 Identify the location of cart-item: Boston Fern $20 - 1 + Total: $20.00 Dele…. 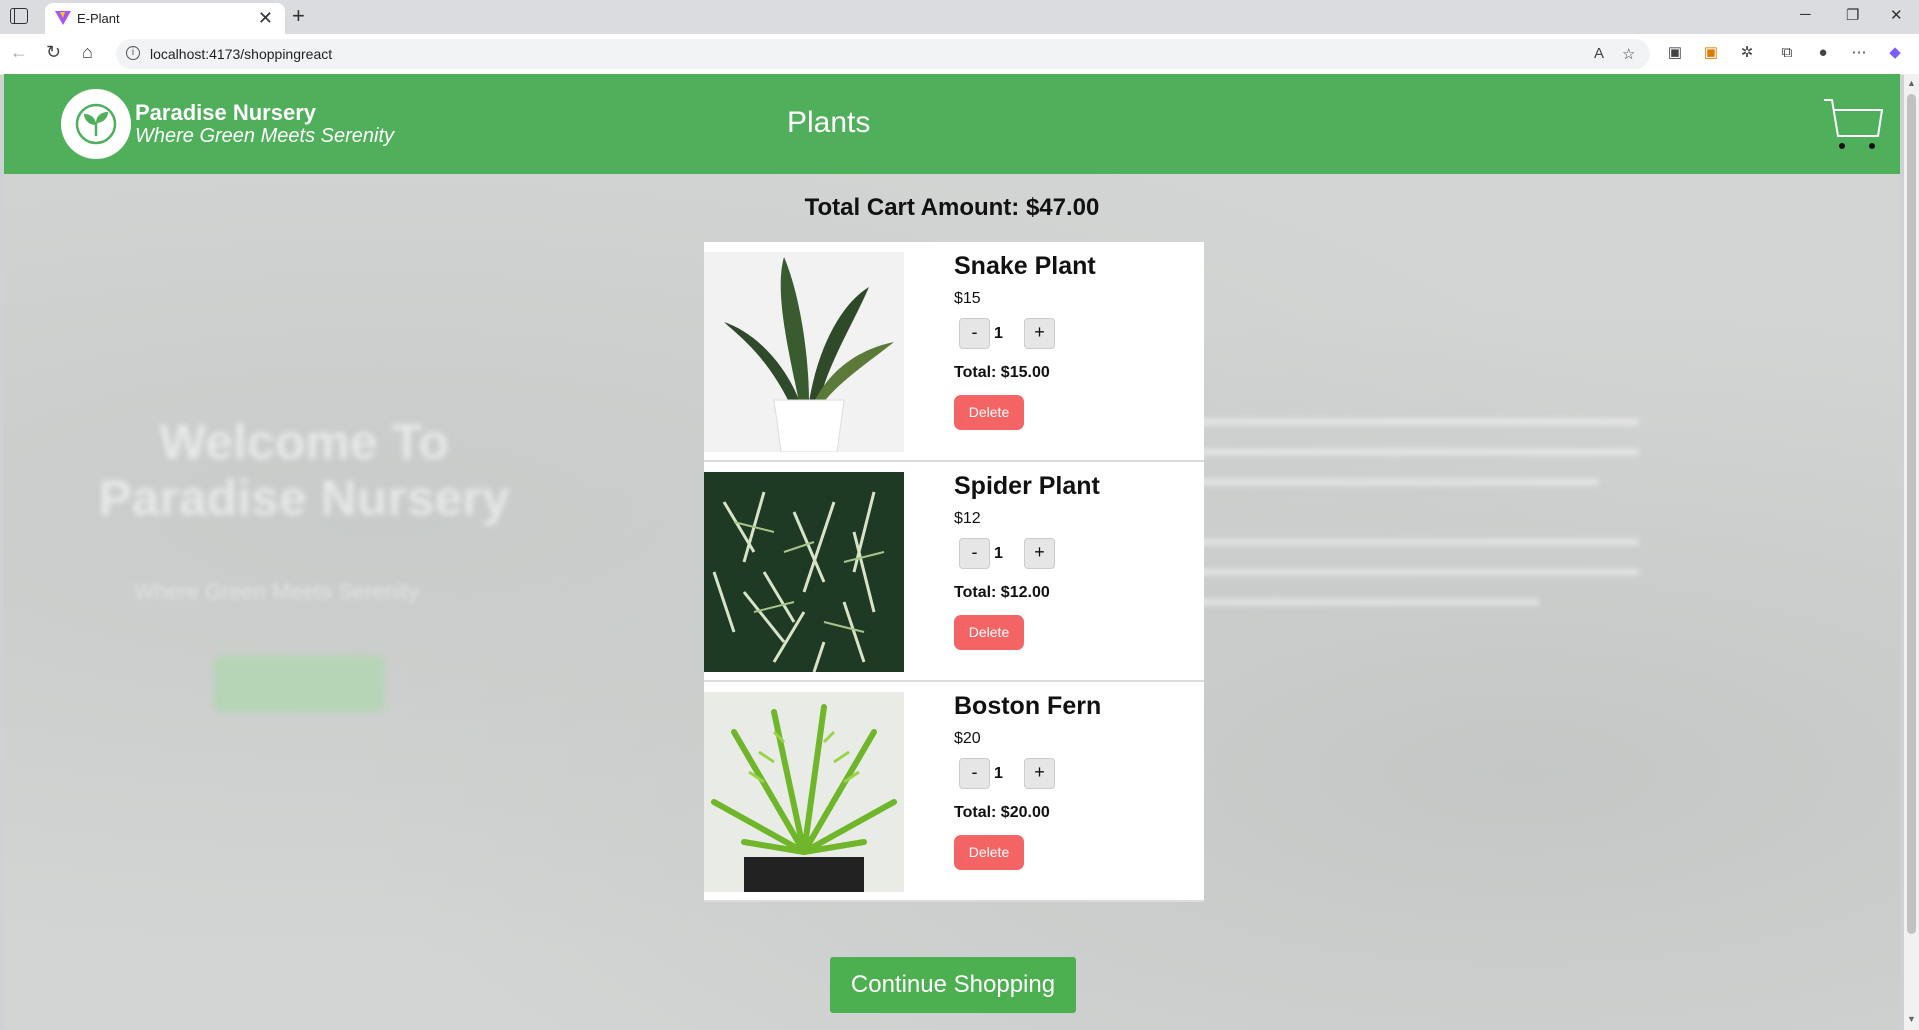
(954, 792).